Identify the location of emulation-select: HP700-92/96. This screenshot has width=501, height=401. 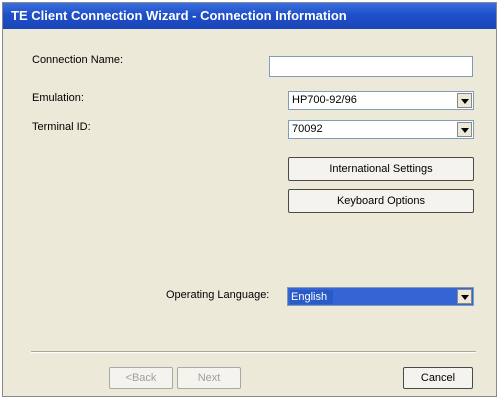
(381, 100).